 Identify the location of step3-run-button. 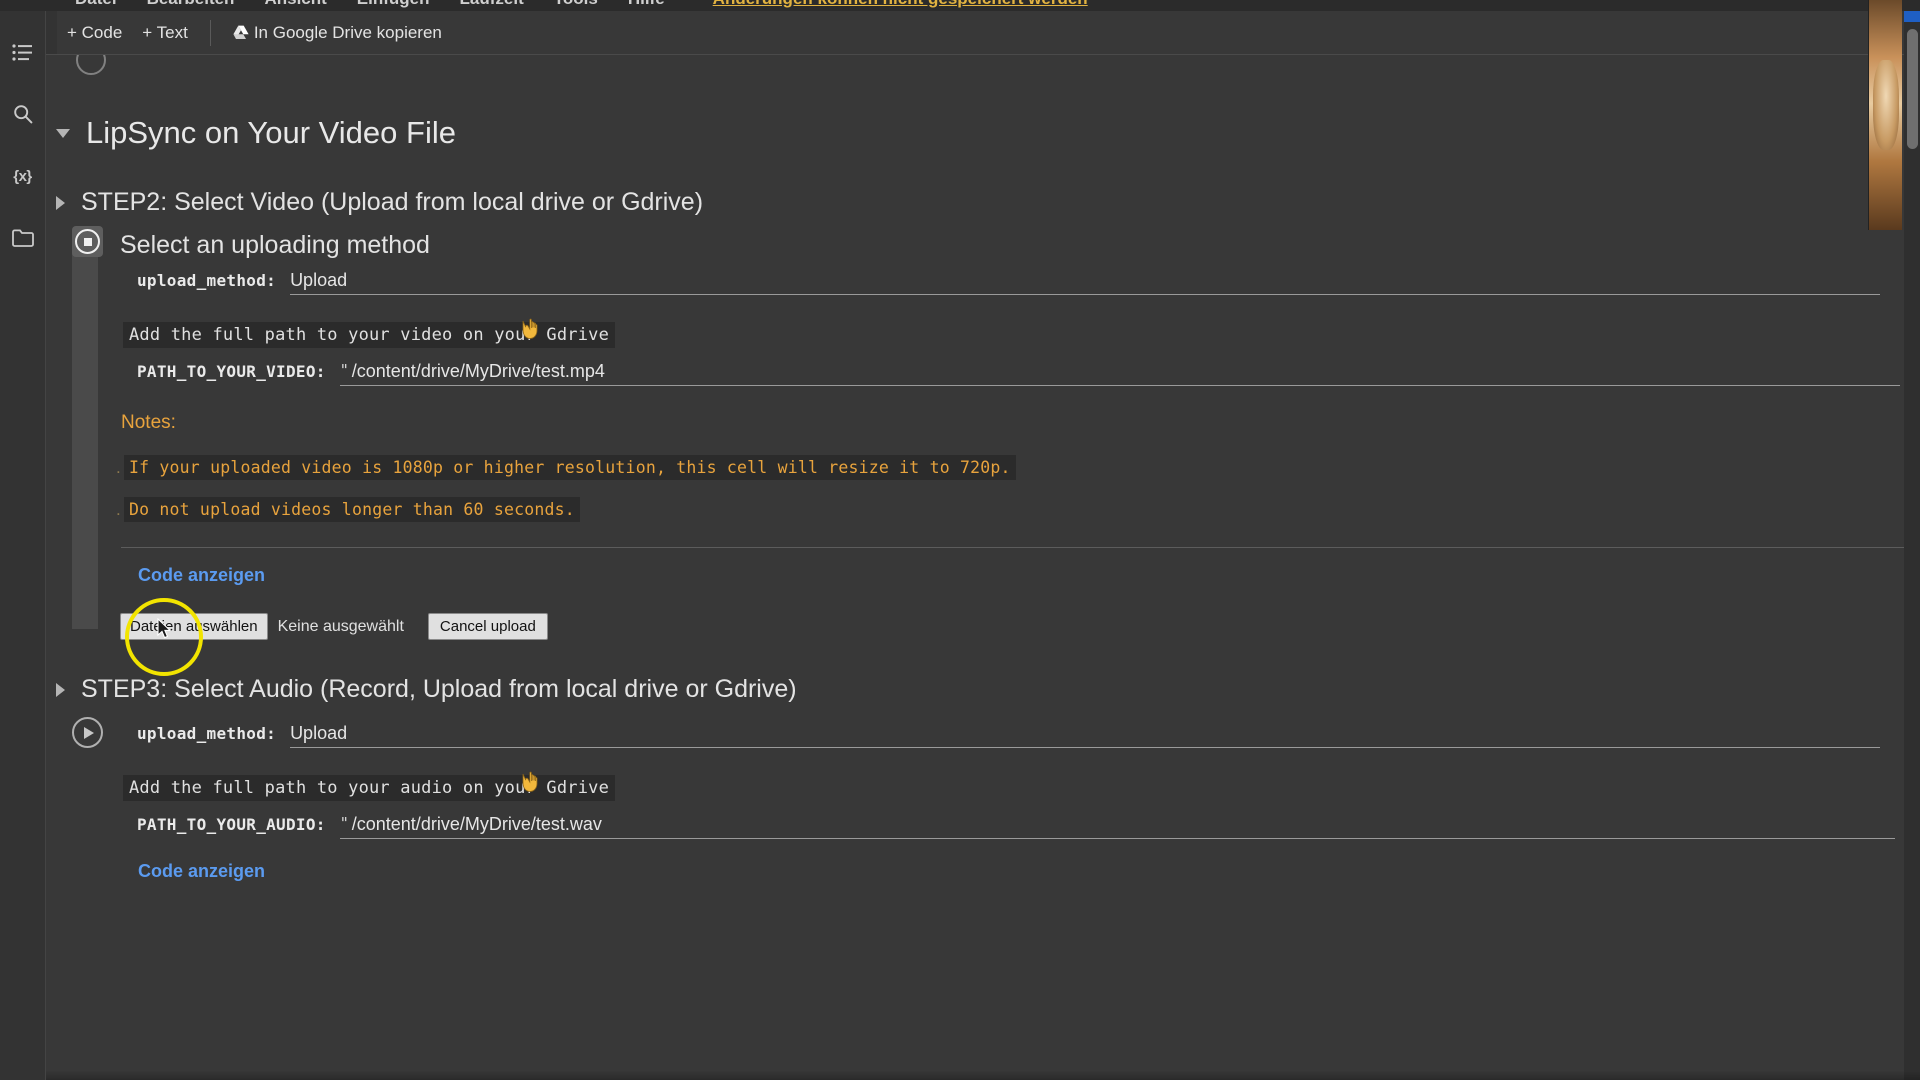
(87, 732).